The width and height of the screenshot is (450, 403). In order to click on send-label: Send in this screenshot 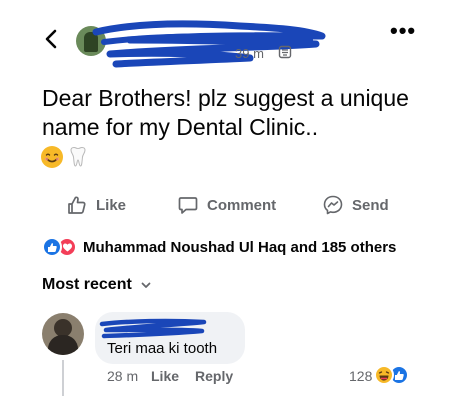, I will do `click(370, 205)`.